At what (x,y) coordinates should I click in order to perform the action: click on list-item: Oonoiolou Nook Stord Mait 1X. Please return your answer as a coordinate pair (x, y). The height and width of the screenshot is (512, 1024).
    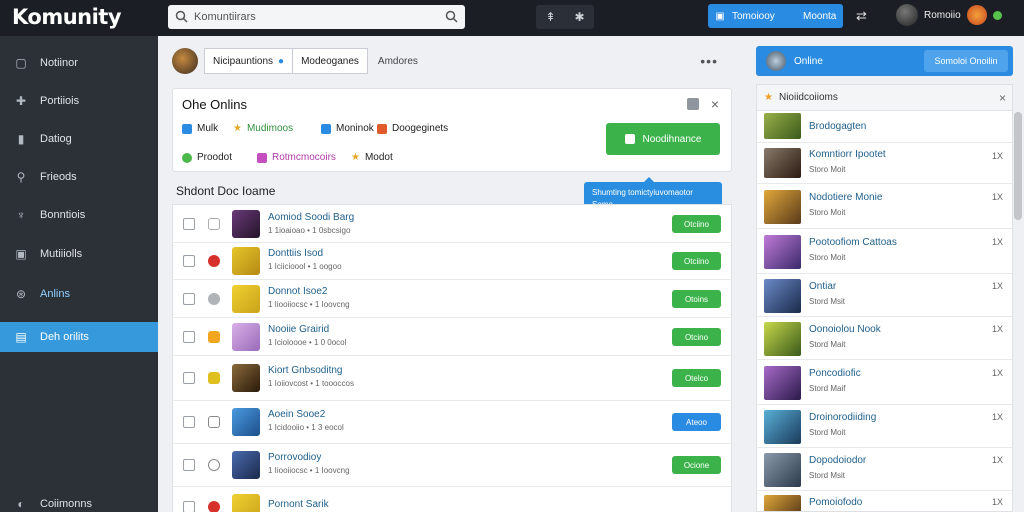
    Looking at the image, I should click on (884, 338).